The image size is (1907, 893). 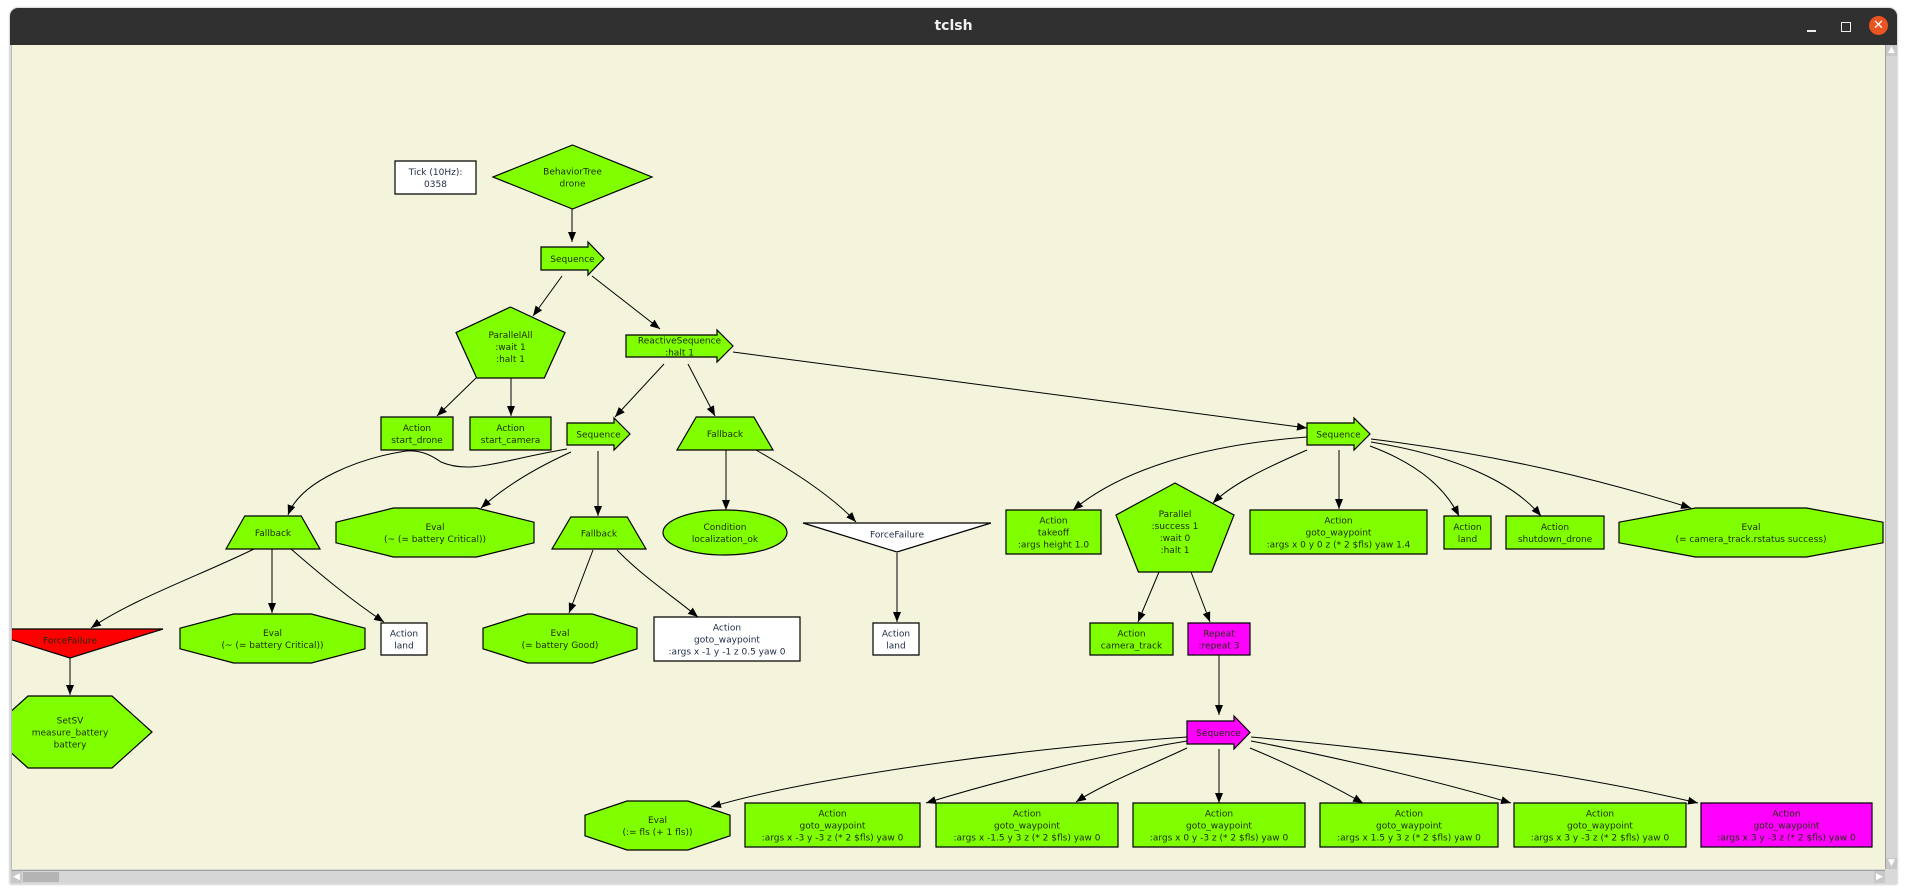 I want to click on node-label-line: Sequence, so click(x=1218, y=734).